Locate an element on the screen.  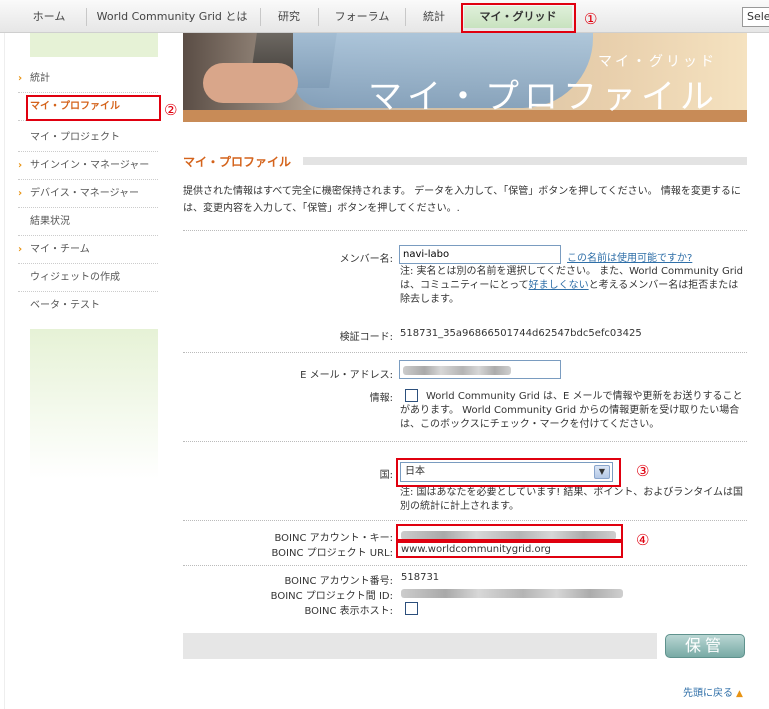
sidebar-item-label: 統計 is located at coordinates (40, 78).